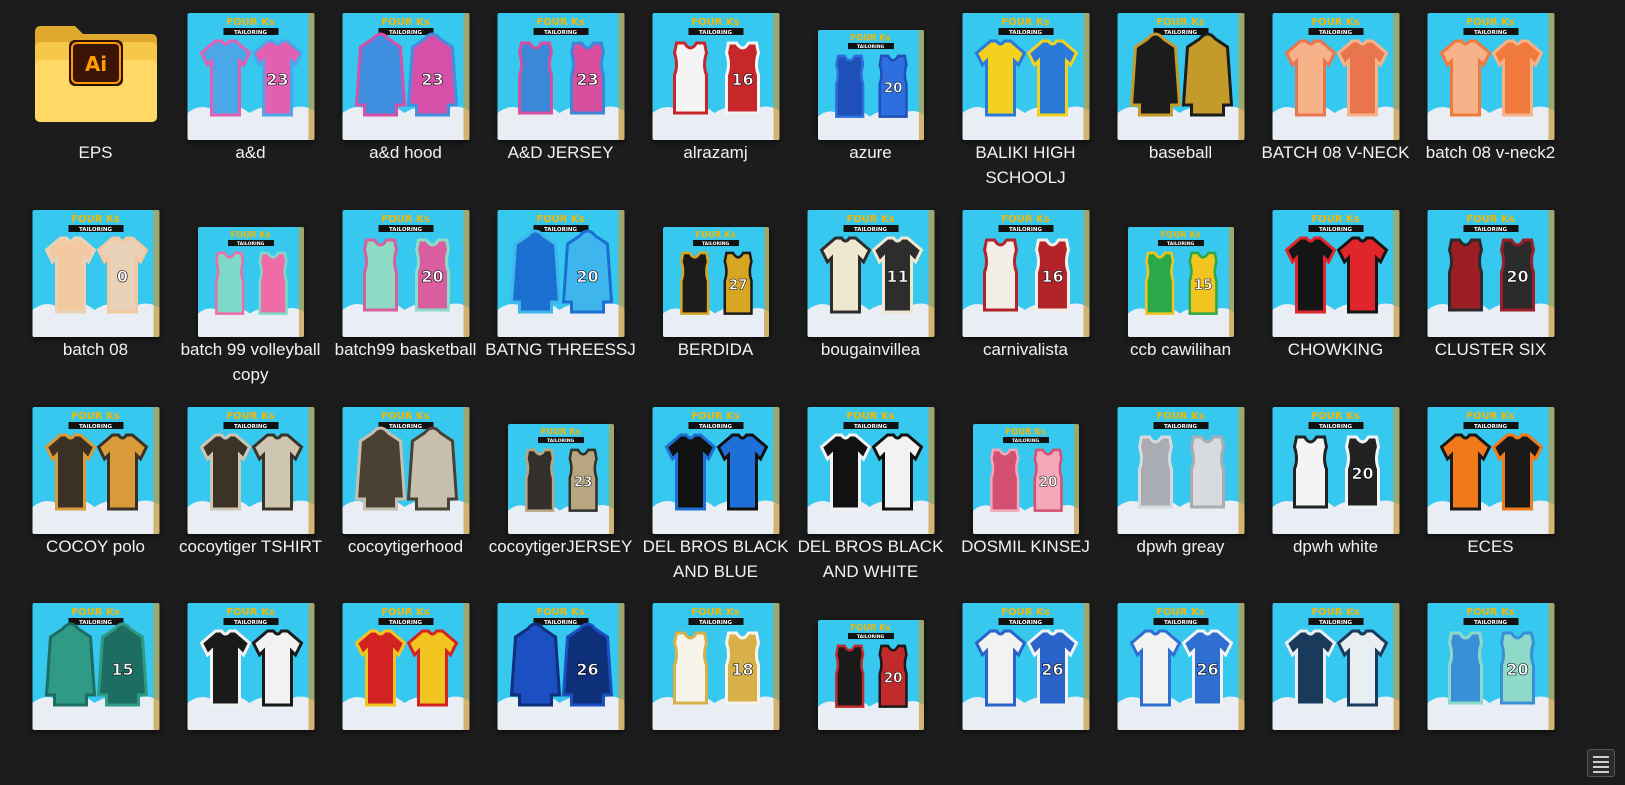 The width and height of the screenshot is (1625, 785). Describe the element at coordinates (95, 98) in the screenshot. I see `folder-item-eps: Ai EPS` at that location.